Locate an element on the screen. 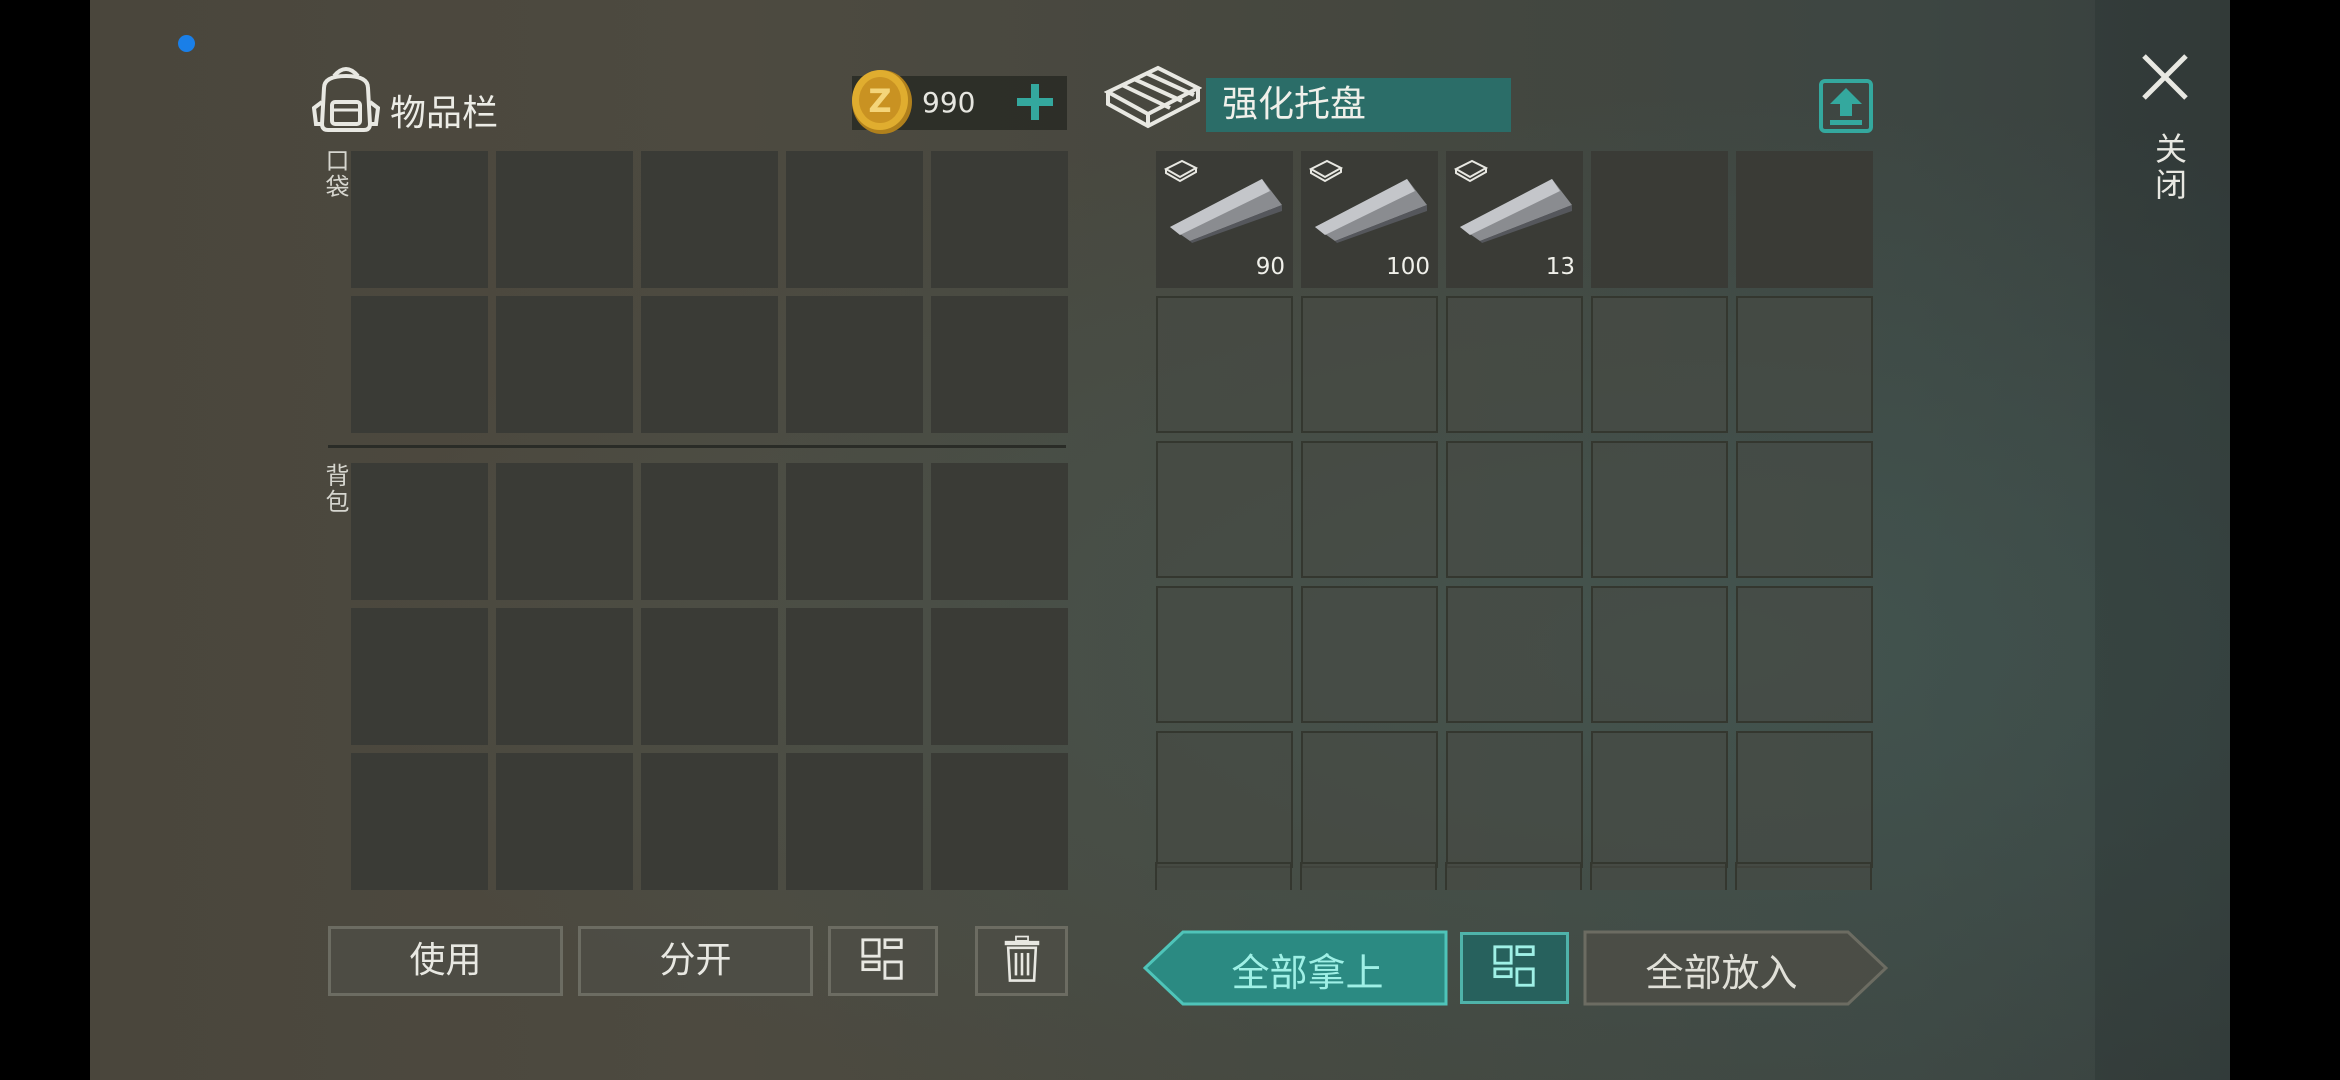  close-label: 关闭 is located at coordinates (2169, 168).